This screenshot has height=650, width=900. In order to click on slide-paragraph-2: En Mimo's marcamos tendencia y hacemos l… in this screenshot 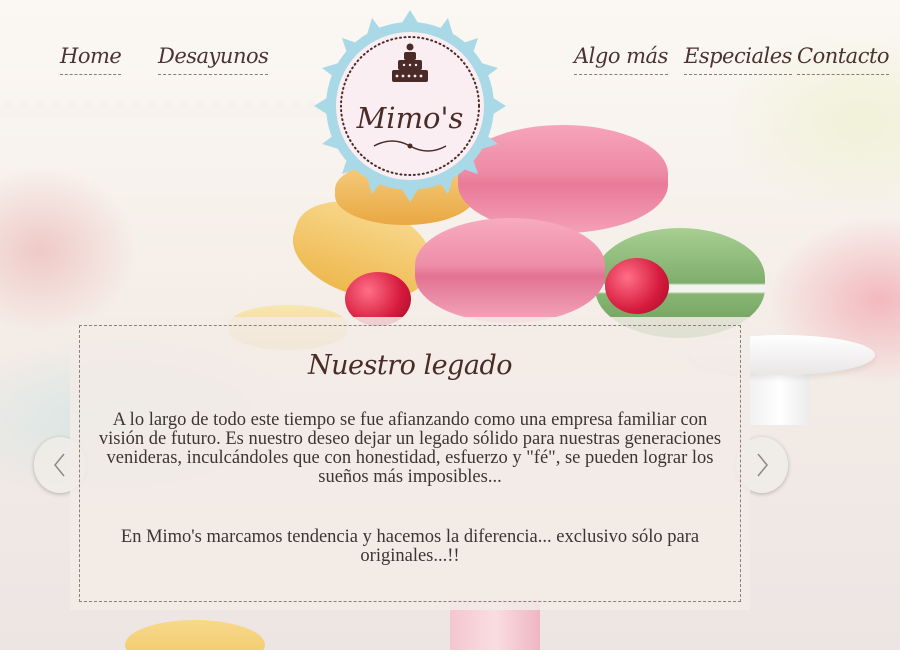, I will do `click(410, 546)`.